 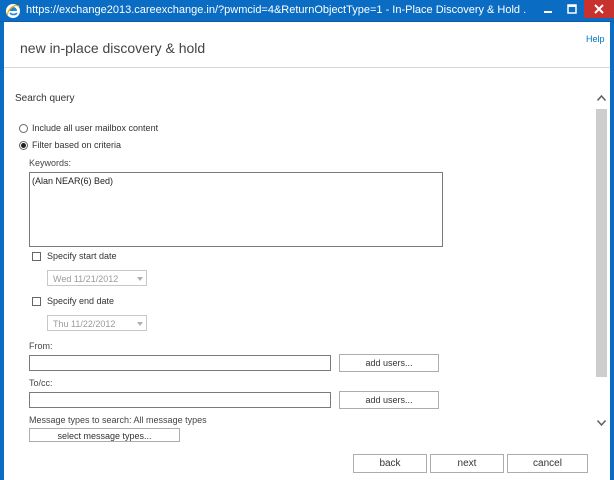 What do you see at coordinates (73, 181) in the screenshot?
I see `keywords-value: (Alan NEAR(6) Bed)` at bounding box center [73, 181].